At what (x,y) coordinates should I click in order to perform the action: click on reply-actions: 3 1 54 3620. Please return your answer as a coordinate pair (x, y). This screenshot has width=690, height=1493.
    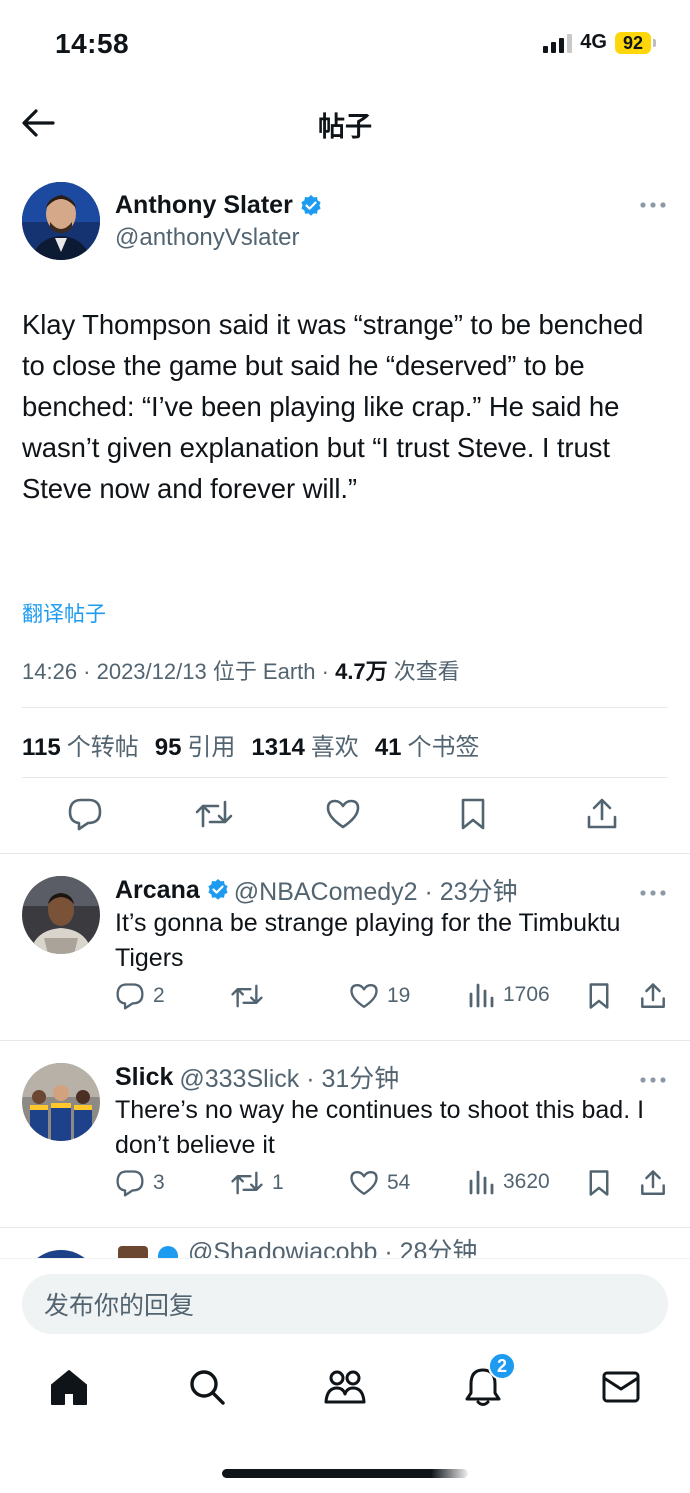
    Looking at the image, I should click on (395, 1186).